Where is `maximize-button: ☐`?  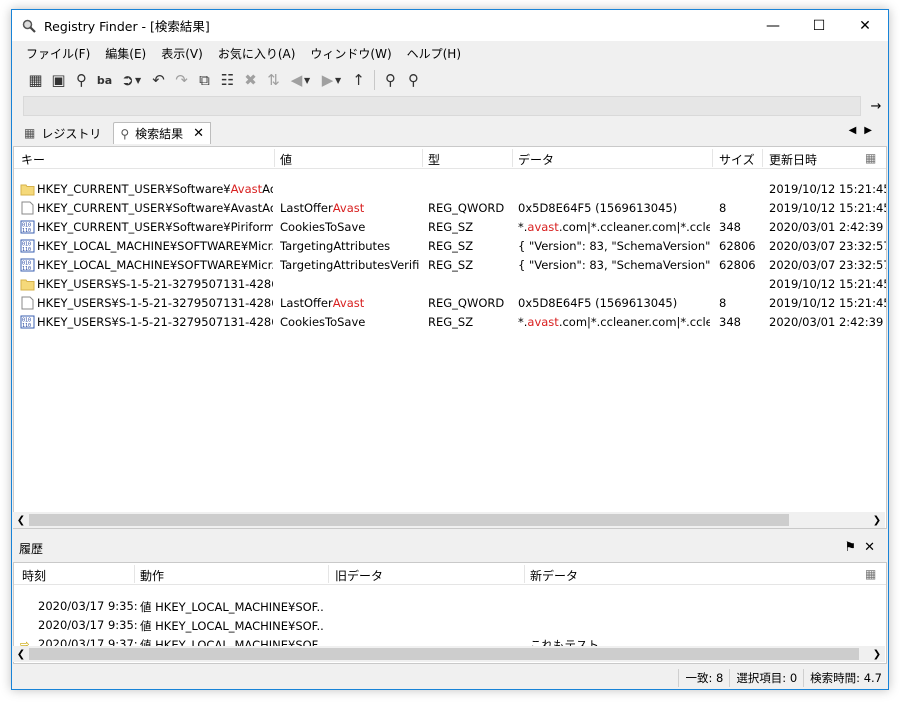
maximize-button: ☐ is located at coordinates (819, 25).